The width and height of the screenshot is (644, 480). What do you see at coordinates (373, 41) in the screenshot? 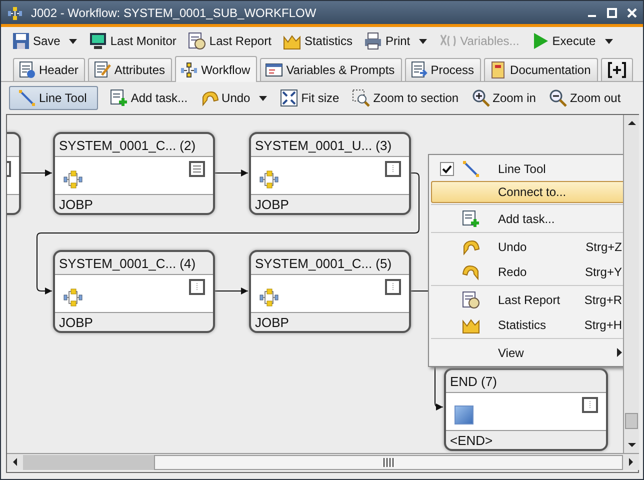
I see `printer-icon` at bounding box center [373, 41].